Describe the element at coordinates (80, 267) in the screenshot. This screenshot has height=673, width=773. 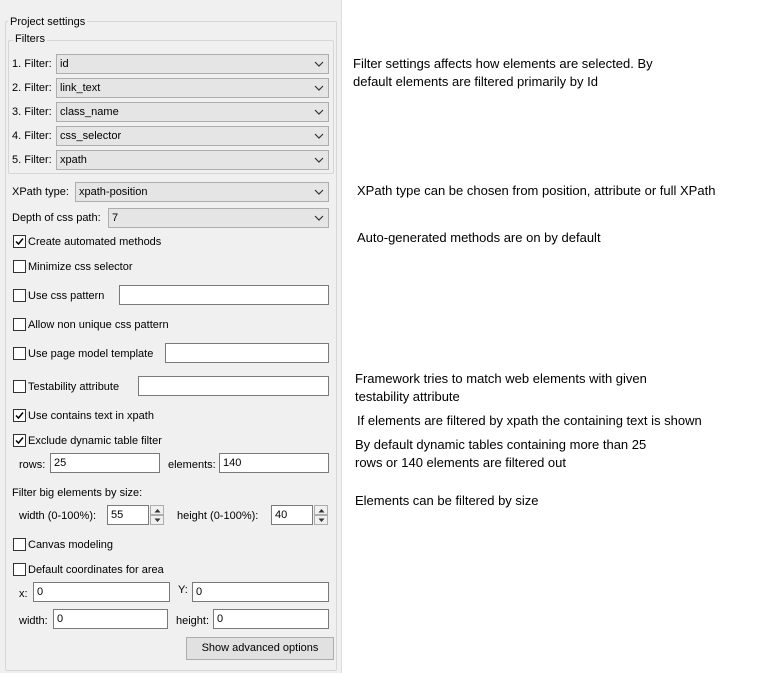
I see `minimize-css-selector-label: Minimize css selector` at that location.